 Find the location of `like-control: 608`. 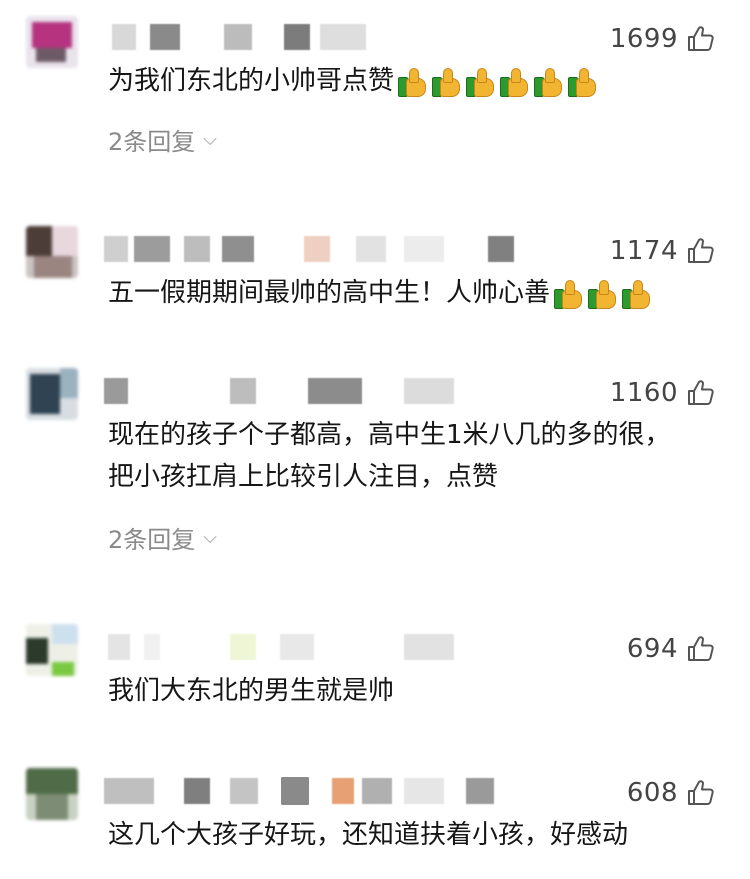

like-control: 608 is located at coordinates (671, 793).